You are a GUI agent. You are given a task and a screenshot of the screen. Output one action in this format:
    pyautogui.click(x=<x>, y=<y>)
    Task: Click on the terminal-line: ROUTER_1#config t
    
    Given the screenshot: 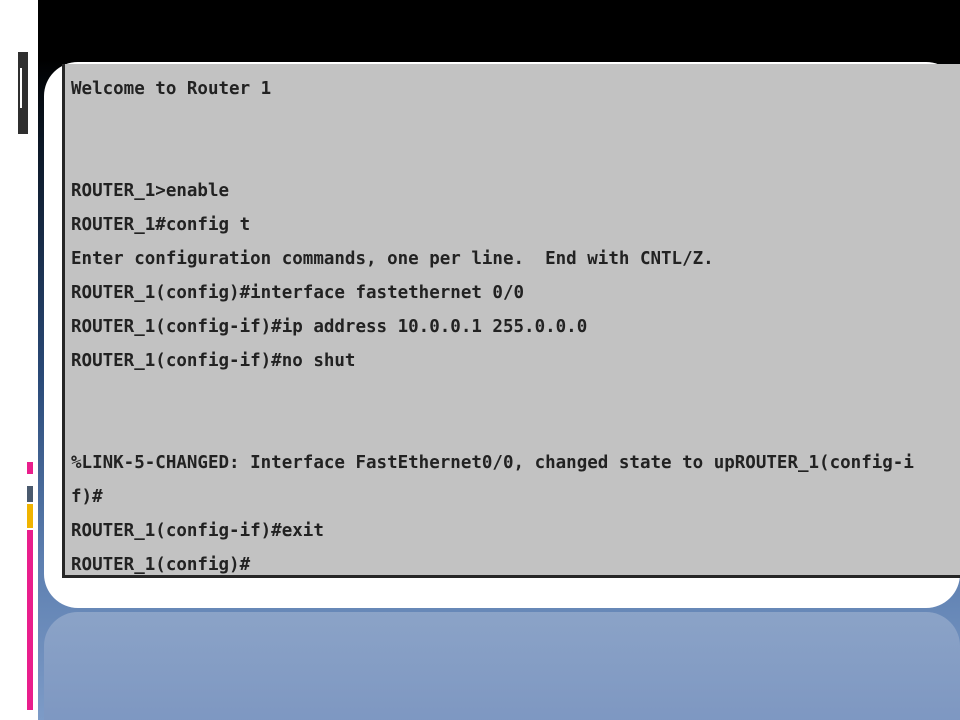 What is the action you would take?
    pyautogui.click(x=161, y=225)
    